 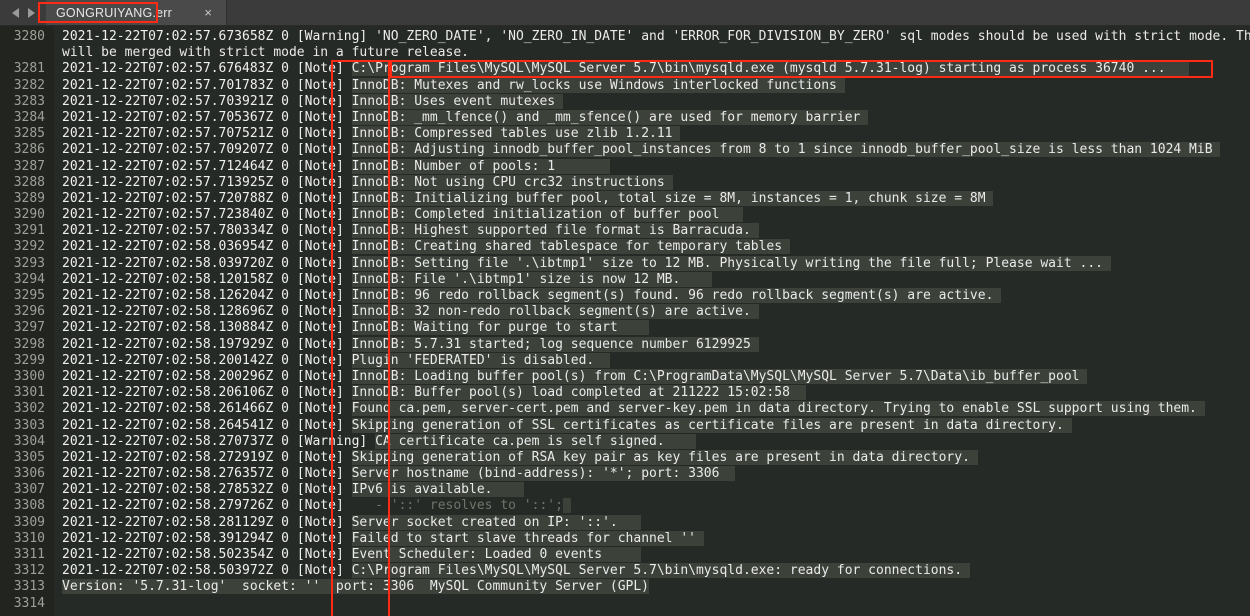 I want to click on line-number: 3294, so click(x=29, y=279).